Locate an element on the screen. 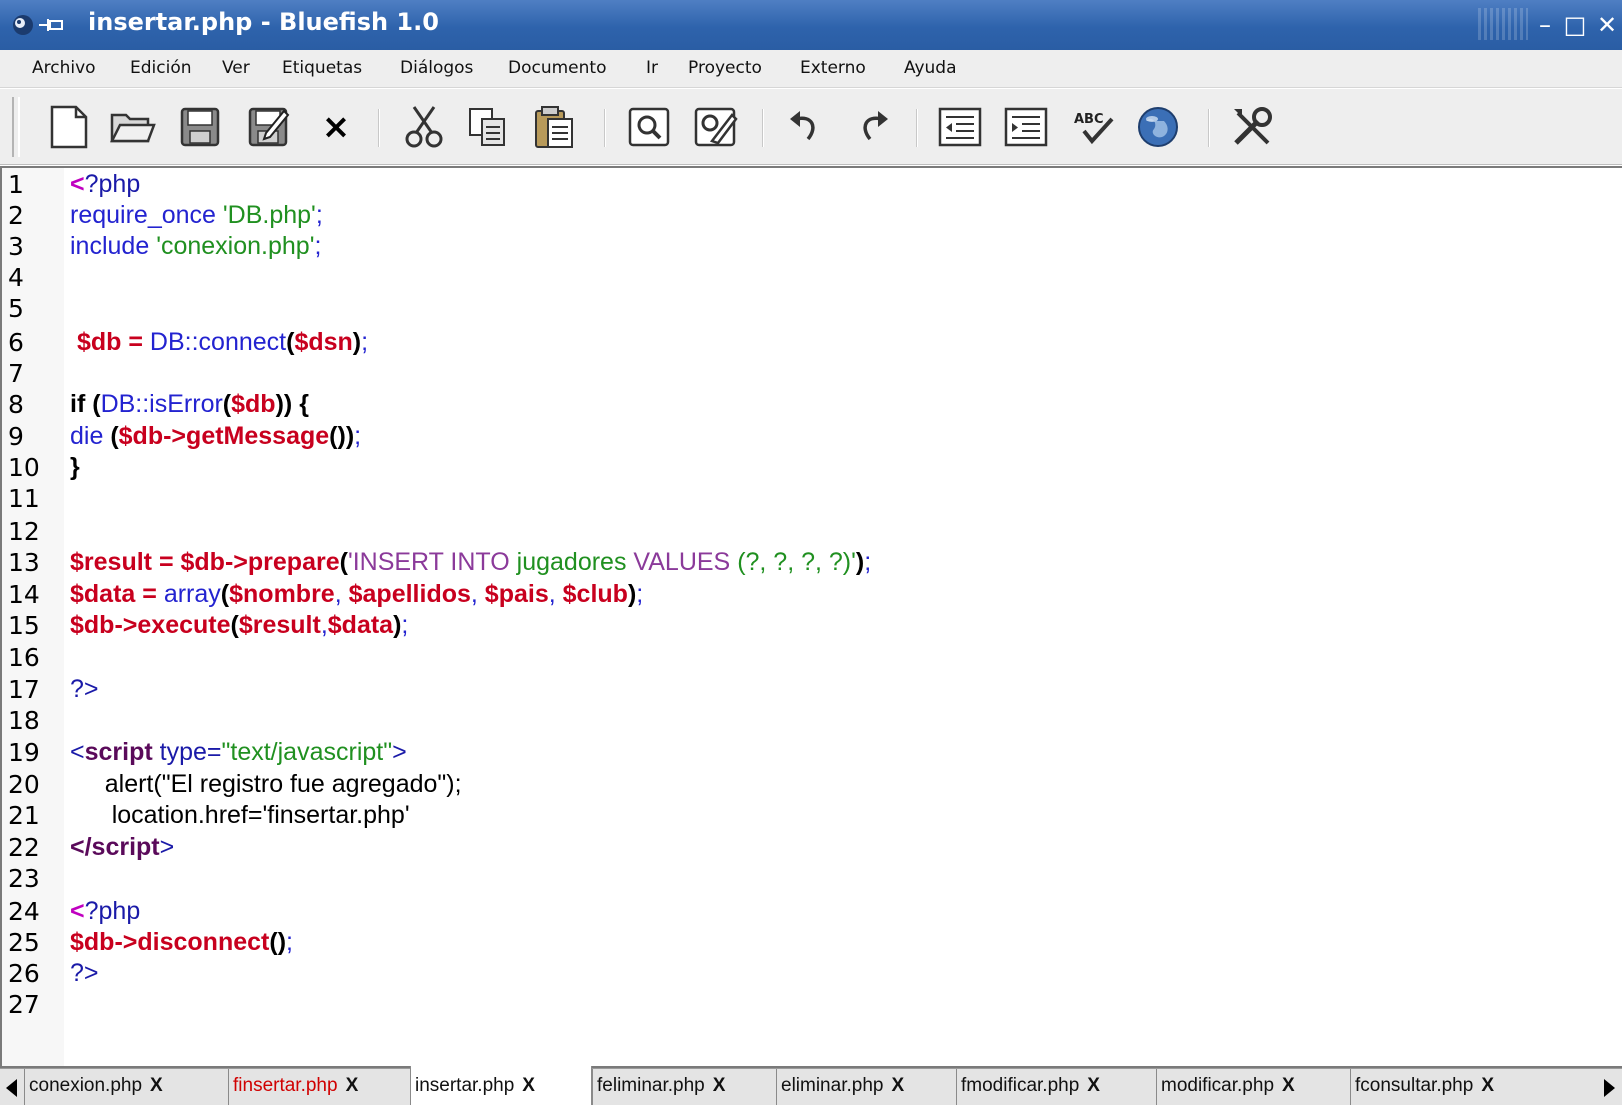 The image size is (1622, 1105). tab-conexion-php: conexion.php X is located at coordinates (128, 1087).